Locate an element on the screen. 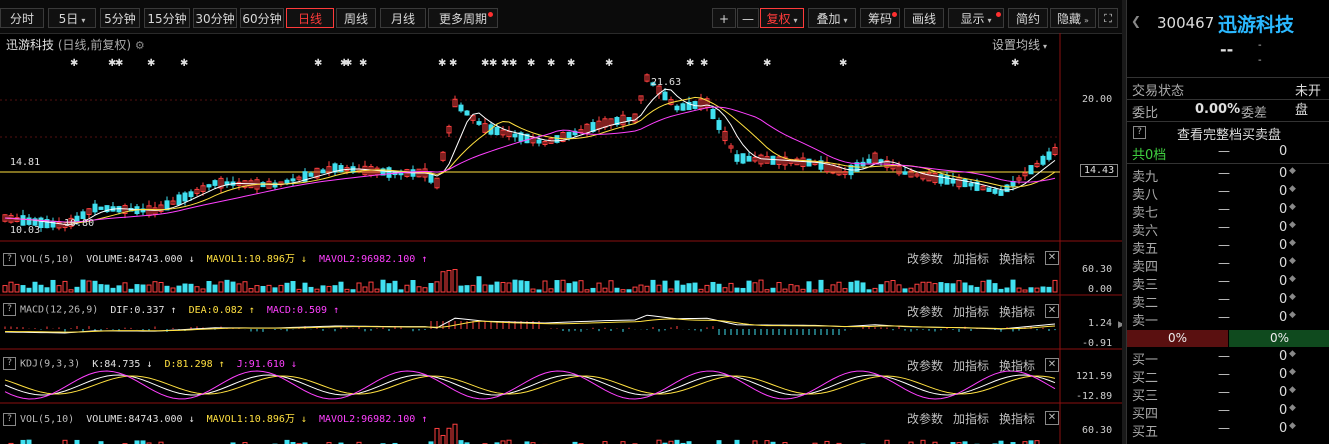 The image size is (1329, 444). ma-setting-button: 设置均线 ▾ is located at coordinates (1019, 44).